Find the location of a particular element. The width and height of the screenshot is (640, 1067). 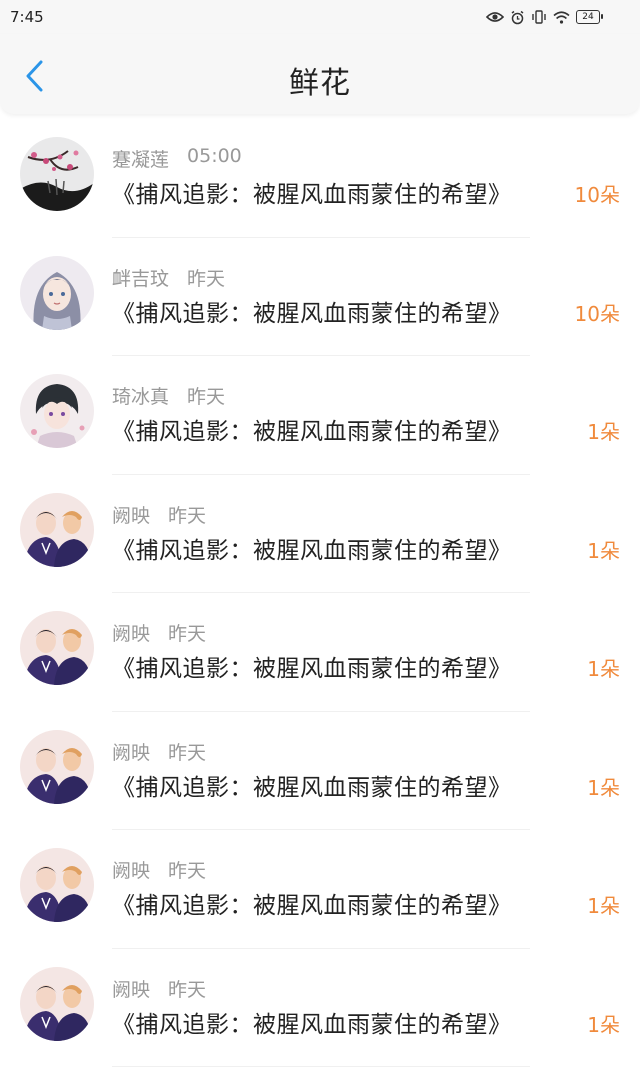

list-item: 衅吉玟 昨天 《捕风追影：被腥风血雨蒙住的希望》 10朵 is located at coordinates (320, 297).